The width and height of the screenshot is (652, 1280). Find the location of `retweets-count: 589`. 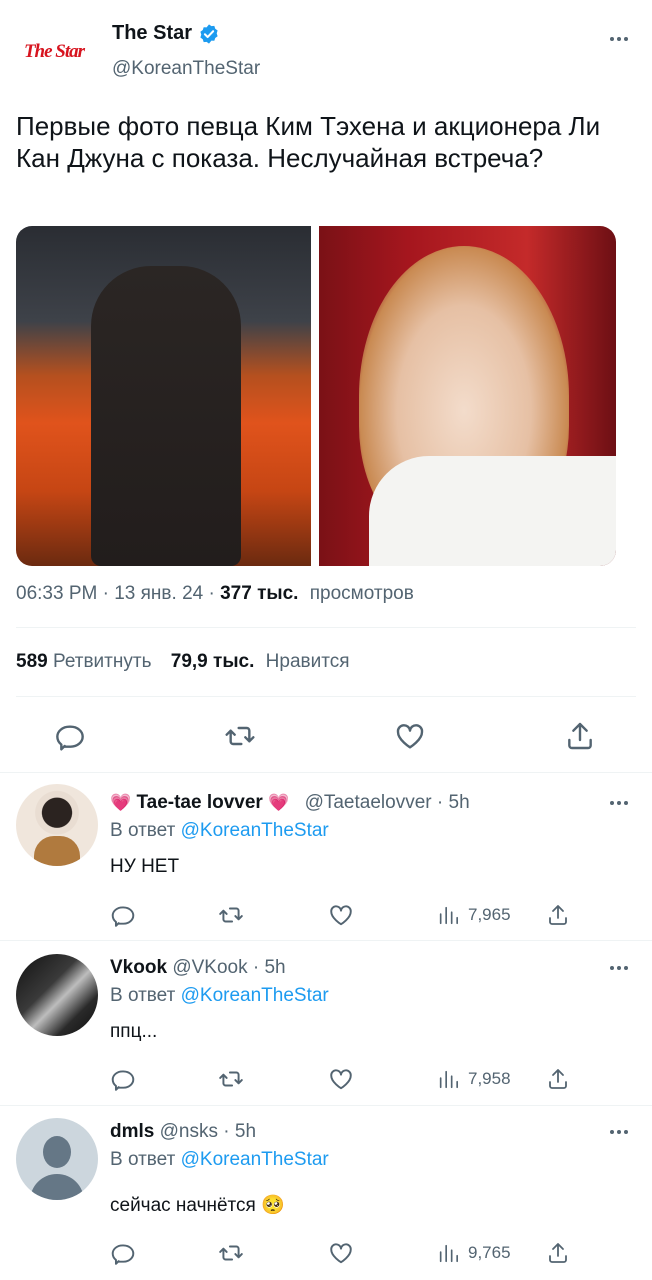

retweets-count: 589 is located at coordinates (32, 661).